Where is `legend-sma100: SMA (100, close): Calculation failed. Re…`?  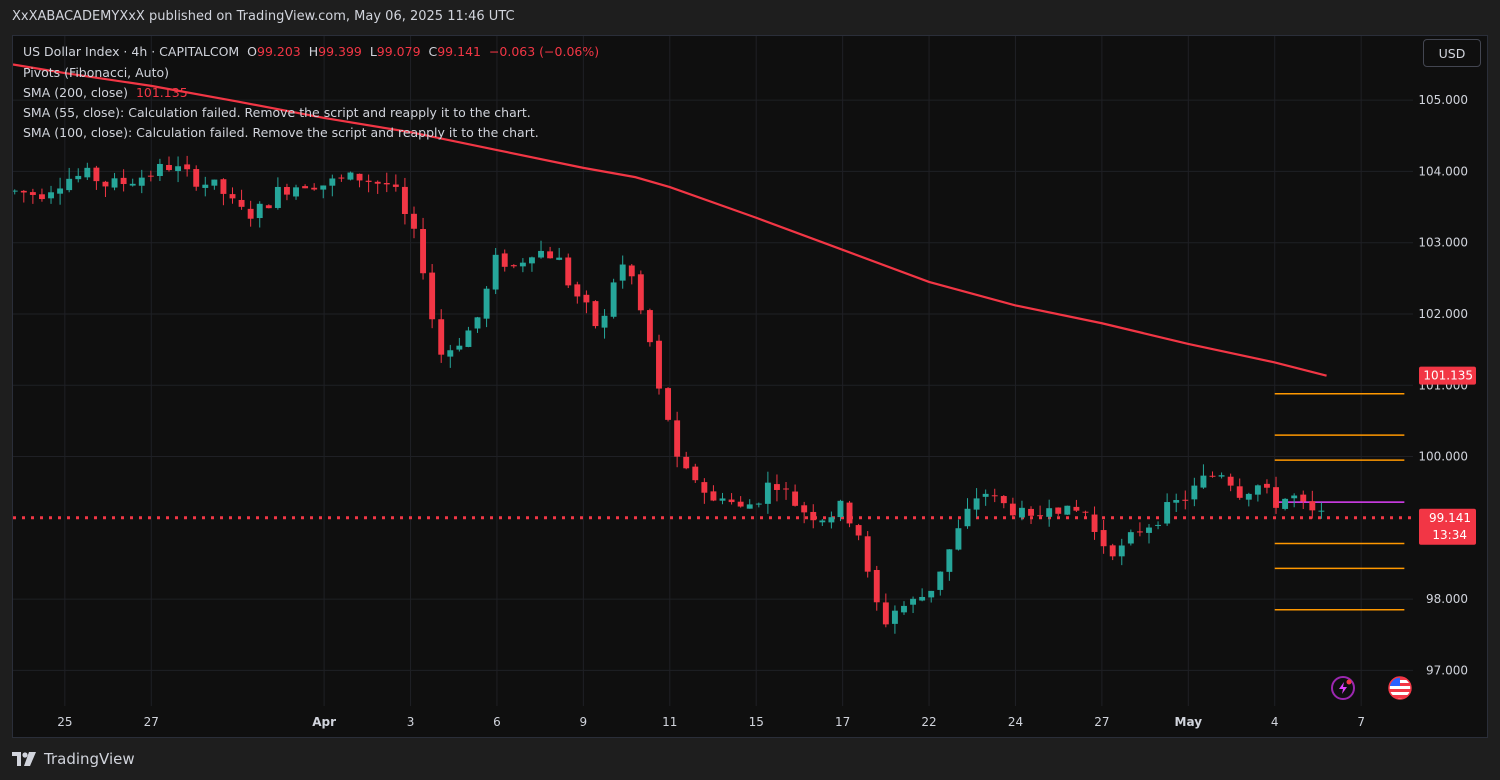
legend-sma100: SMA (100, close): Calculation failed. Re… is located at coordinates (281, 132).